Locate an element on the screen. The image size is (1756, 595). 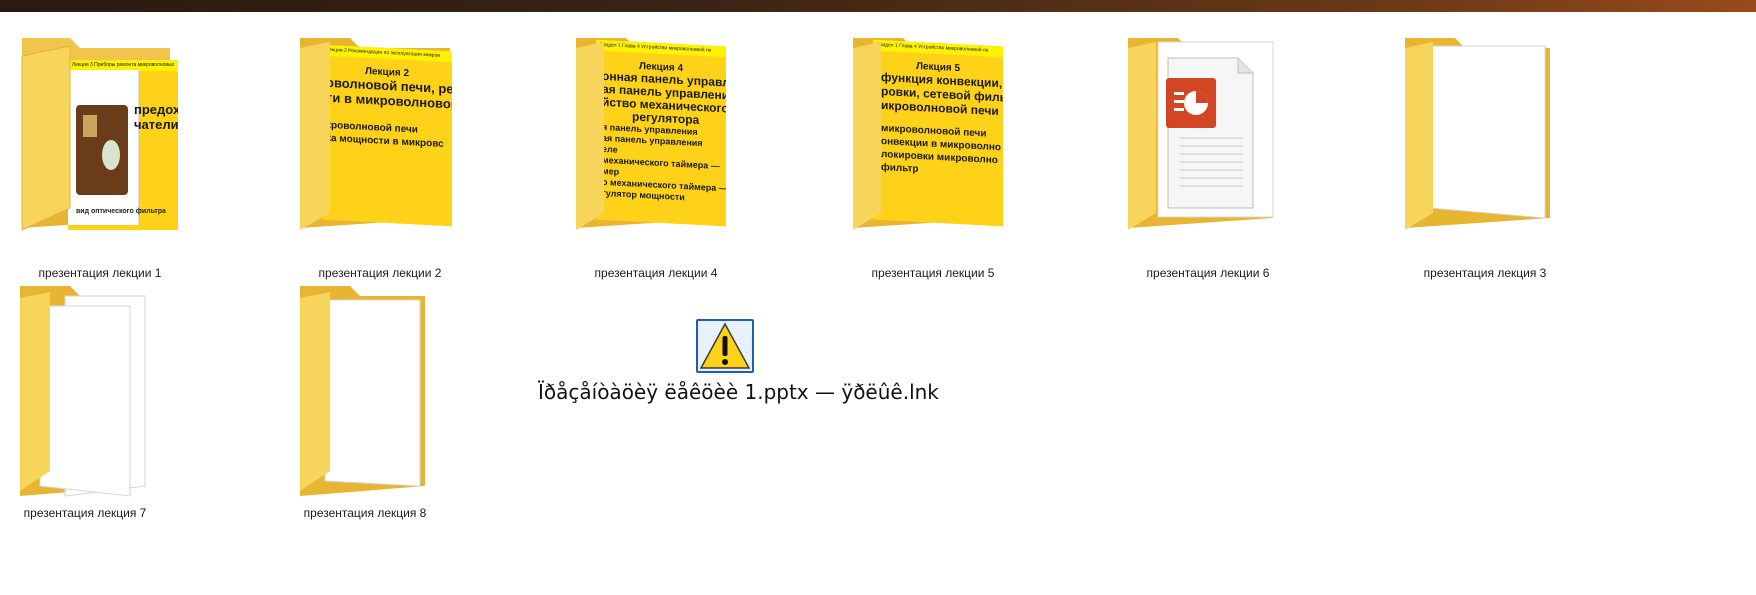
folder-item-7: презентация лекция 7 is located at coordinates (110, 416).